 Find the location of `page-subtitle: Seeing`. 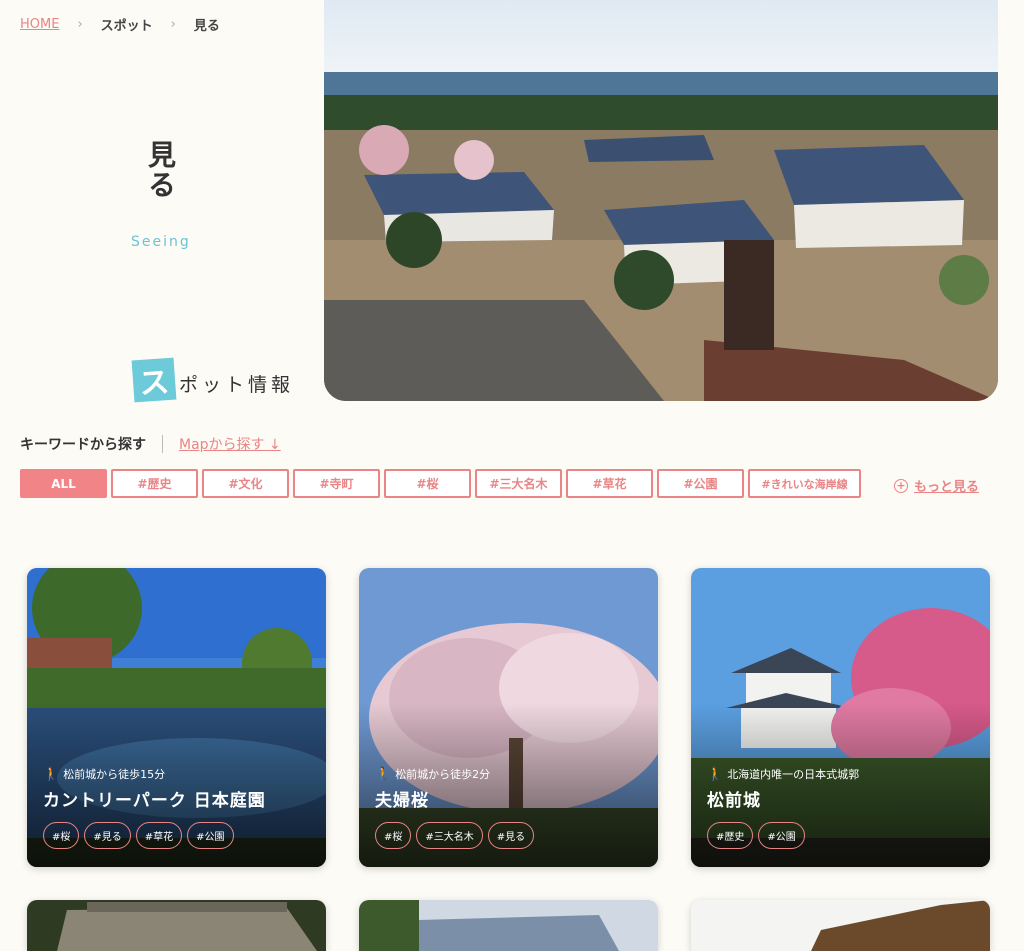

page-subtitle: Seeing is located at coordinates (161, 242).